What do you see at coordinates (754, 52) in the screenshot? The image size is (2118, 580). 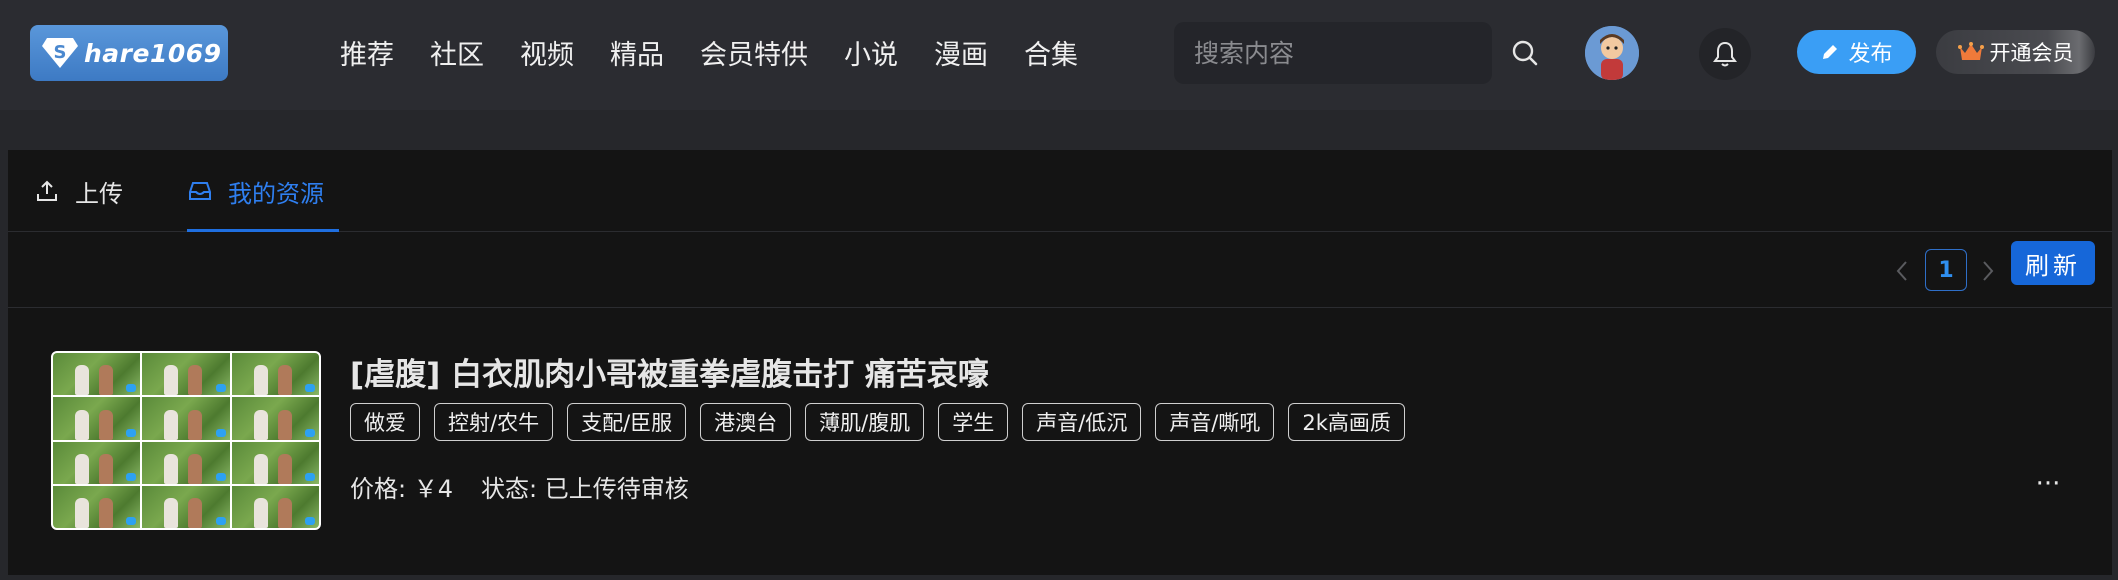 I see `nav-item-member-exclusive: 会员特供` at bounding box center [754, 52].